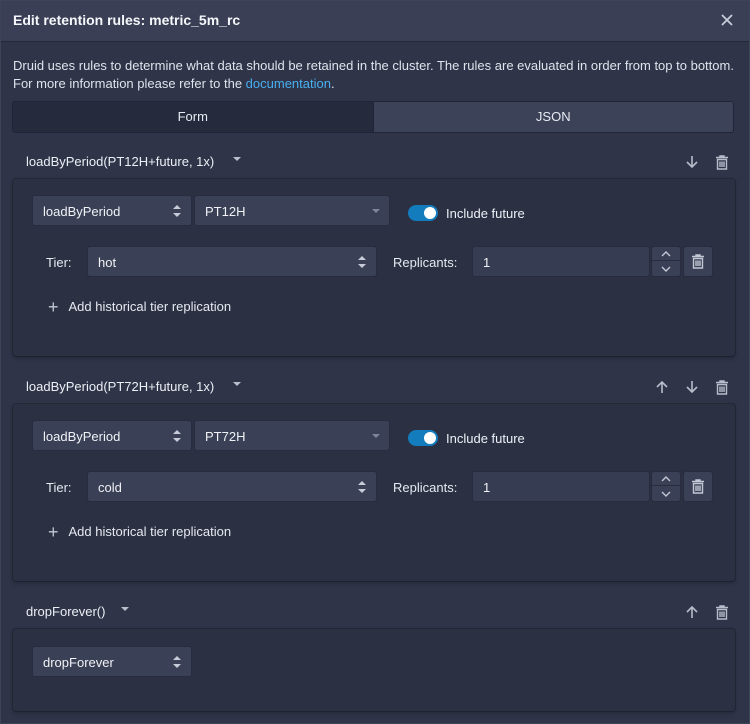 The height and width of the screenshot is (724, 750). Describe the element at coordinates (332, 83) in the screenshot. I see `description-end: .` at that location.